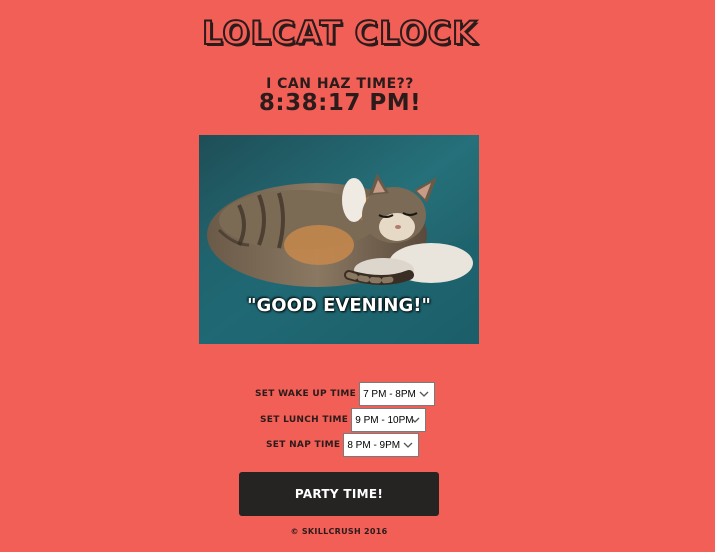 This screenshot has height=552, width=715. What do you see at coordinates (339, 494) in the screenshot?
I see `party-time-button: Party Time!` at bounding box center [339, 494].